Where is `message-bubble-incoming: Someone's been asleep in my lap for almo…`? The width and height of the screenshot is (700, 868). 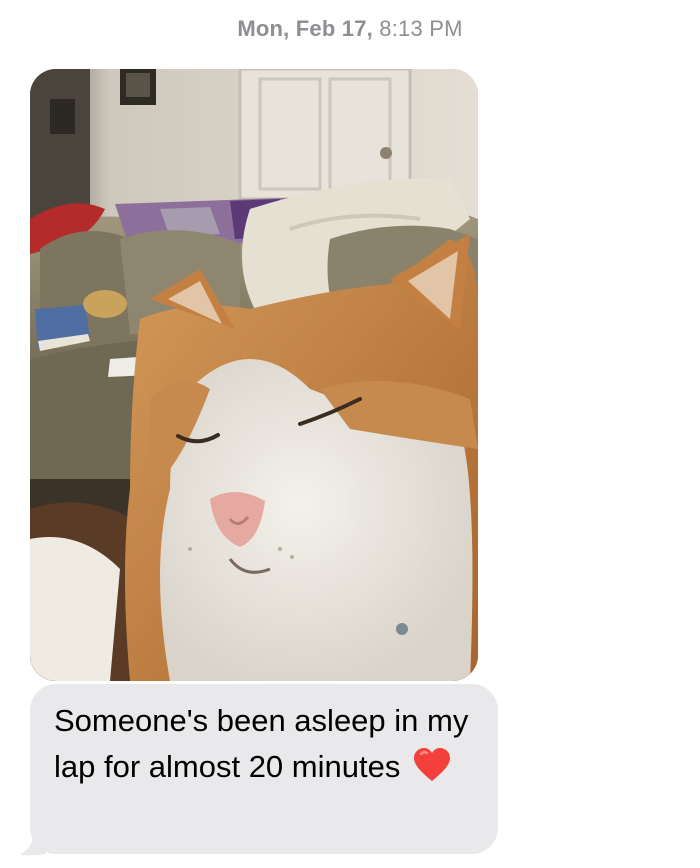 message-bubble-incoming: Someone's been asleep in my lap for almo… is located at coordinates (264, 769).